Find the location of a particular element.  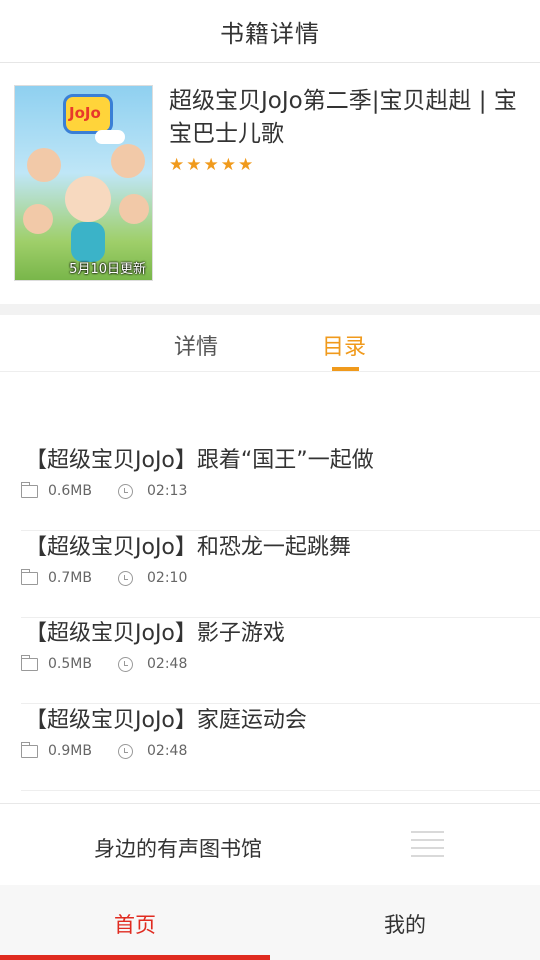

tab-bar: 详情 目录 is located at coordinates (270, 343).